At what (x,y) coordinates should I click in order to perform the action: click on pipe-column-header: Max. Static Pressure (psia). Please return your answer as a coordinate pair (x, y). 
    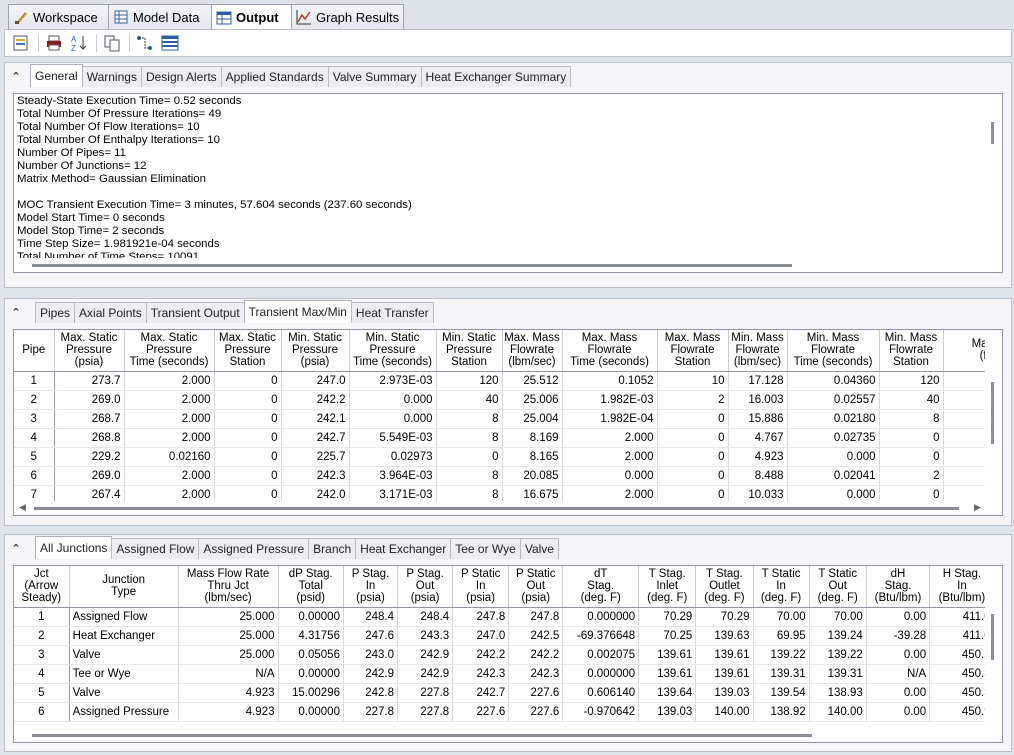
    Looking at the image, I should click on (89, 351).